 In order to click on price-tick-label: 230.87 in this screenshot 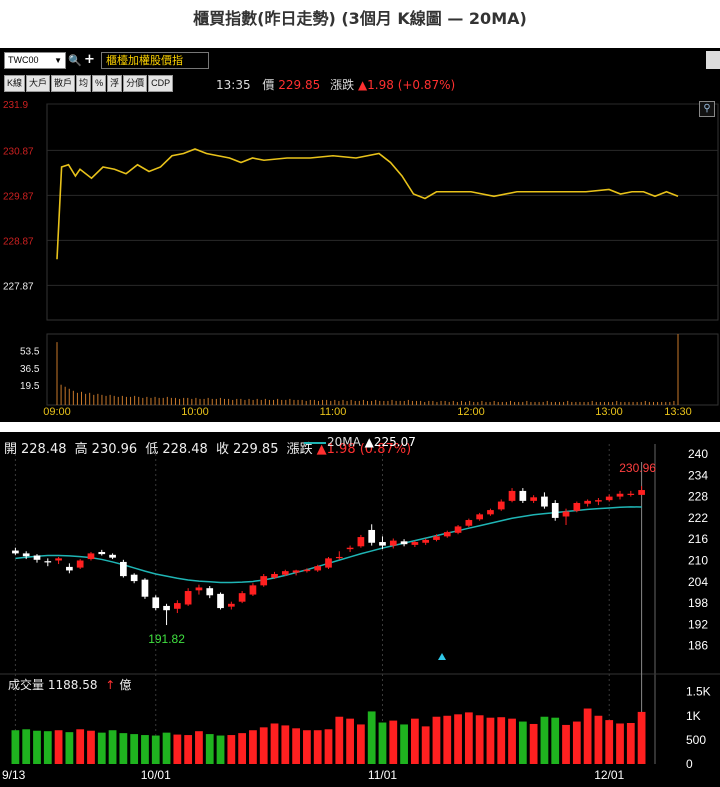, I will do `click(18, 151)`.